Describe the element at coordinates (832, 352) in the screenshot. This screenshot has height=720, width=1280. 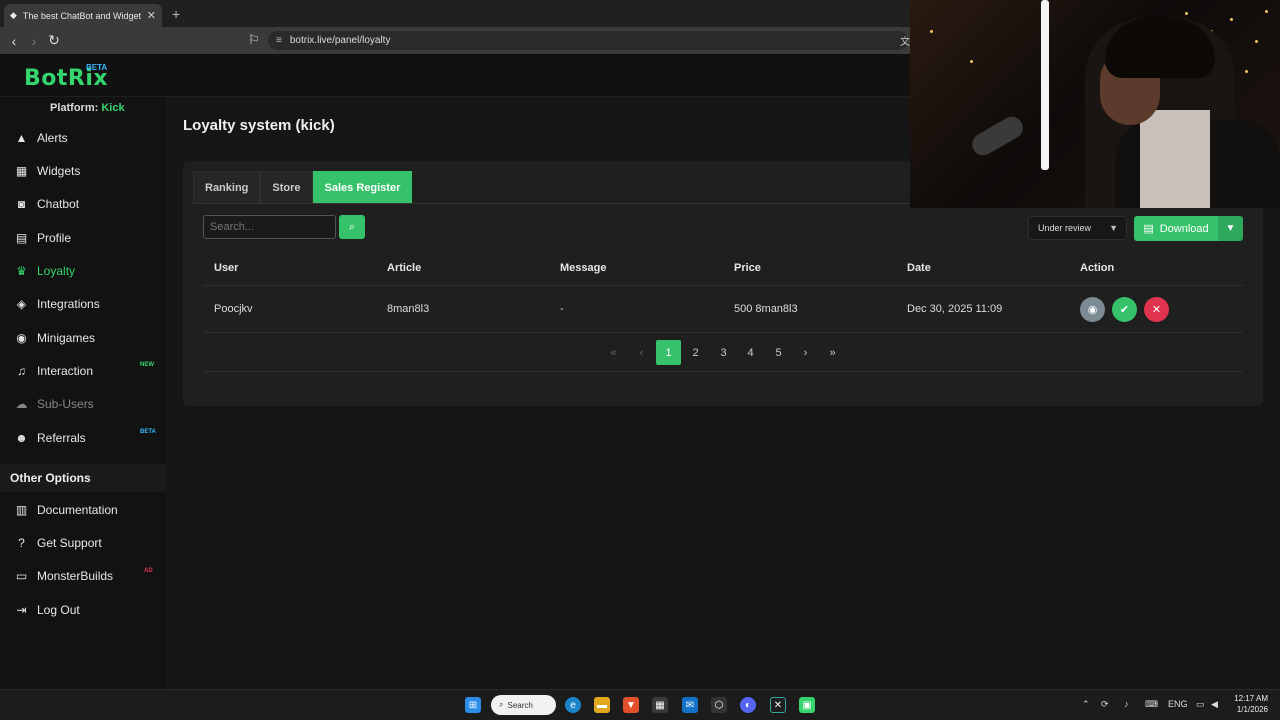
I see `last-page-icon: »` at that location.